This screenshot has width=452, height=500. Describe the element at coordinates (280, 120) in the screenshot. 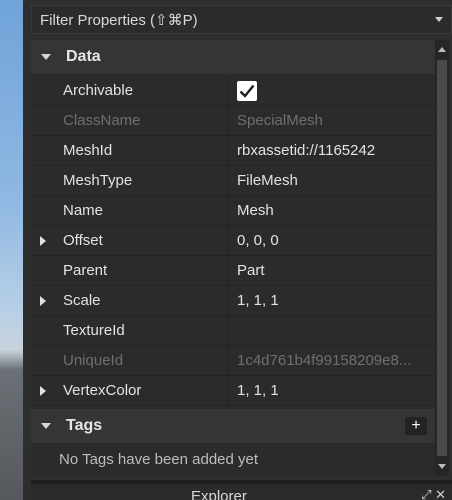

I see `property-value: SpecialMesh` at that location.